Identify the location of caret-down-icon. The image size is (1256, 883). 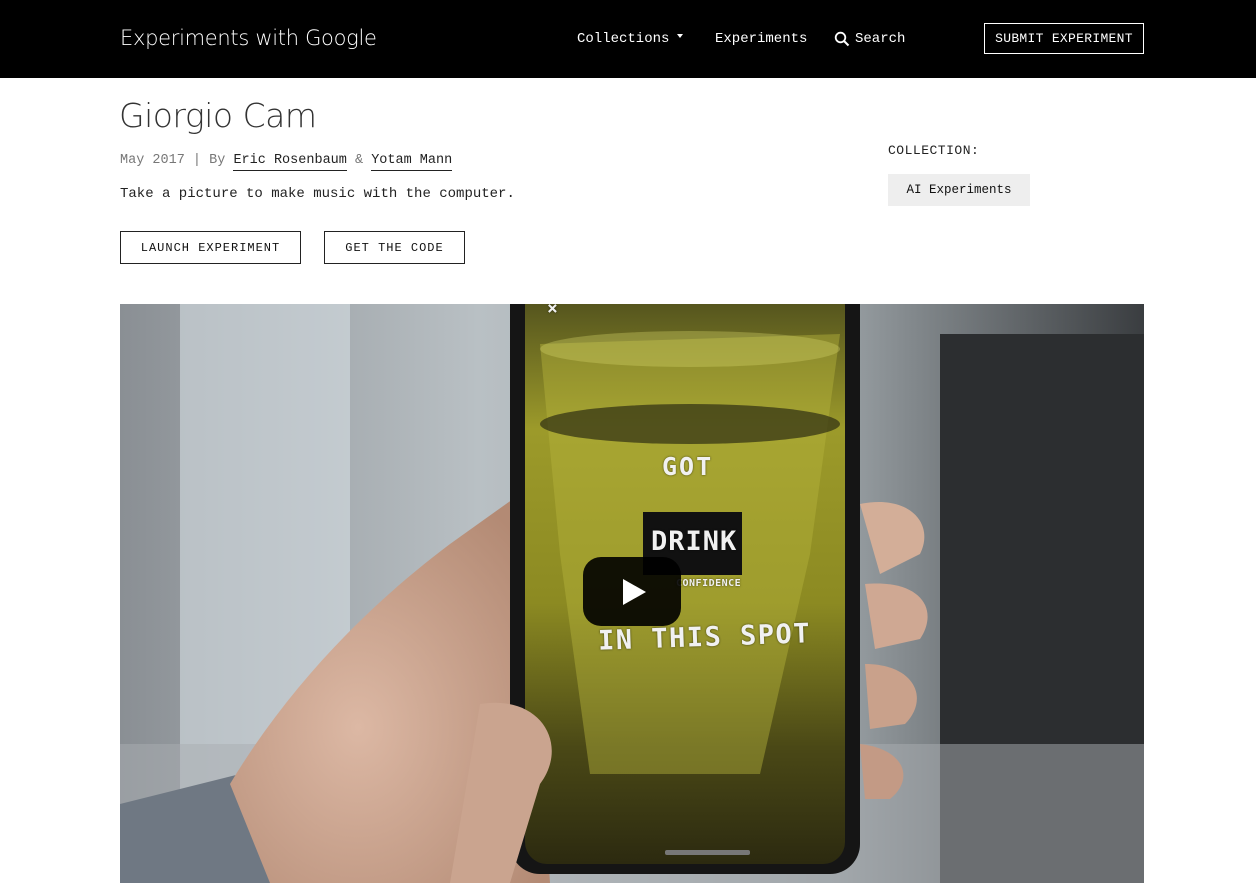
(680, 36).